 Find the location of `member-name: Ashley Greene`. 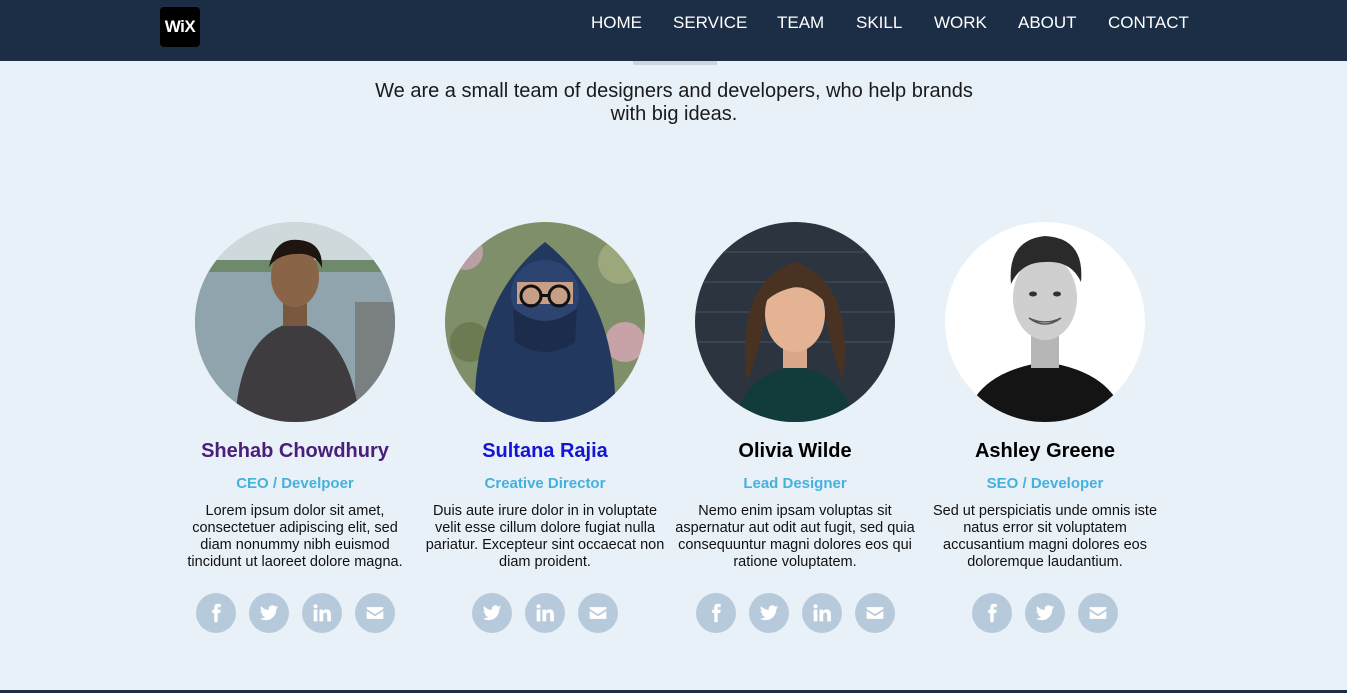

member-name: Ashley Greene is located at coordinates (1045, 451).